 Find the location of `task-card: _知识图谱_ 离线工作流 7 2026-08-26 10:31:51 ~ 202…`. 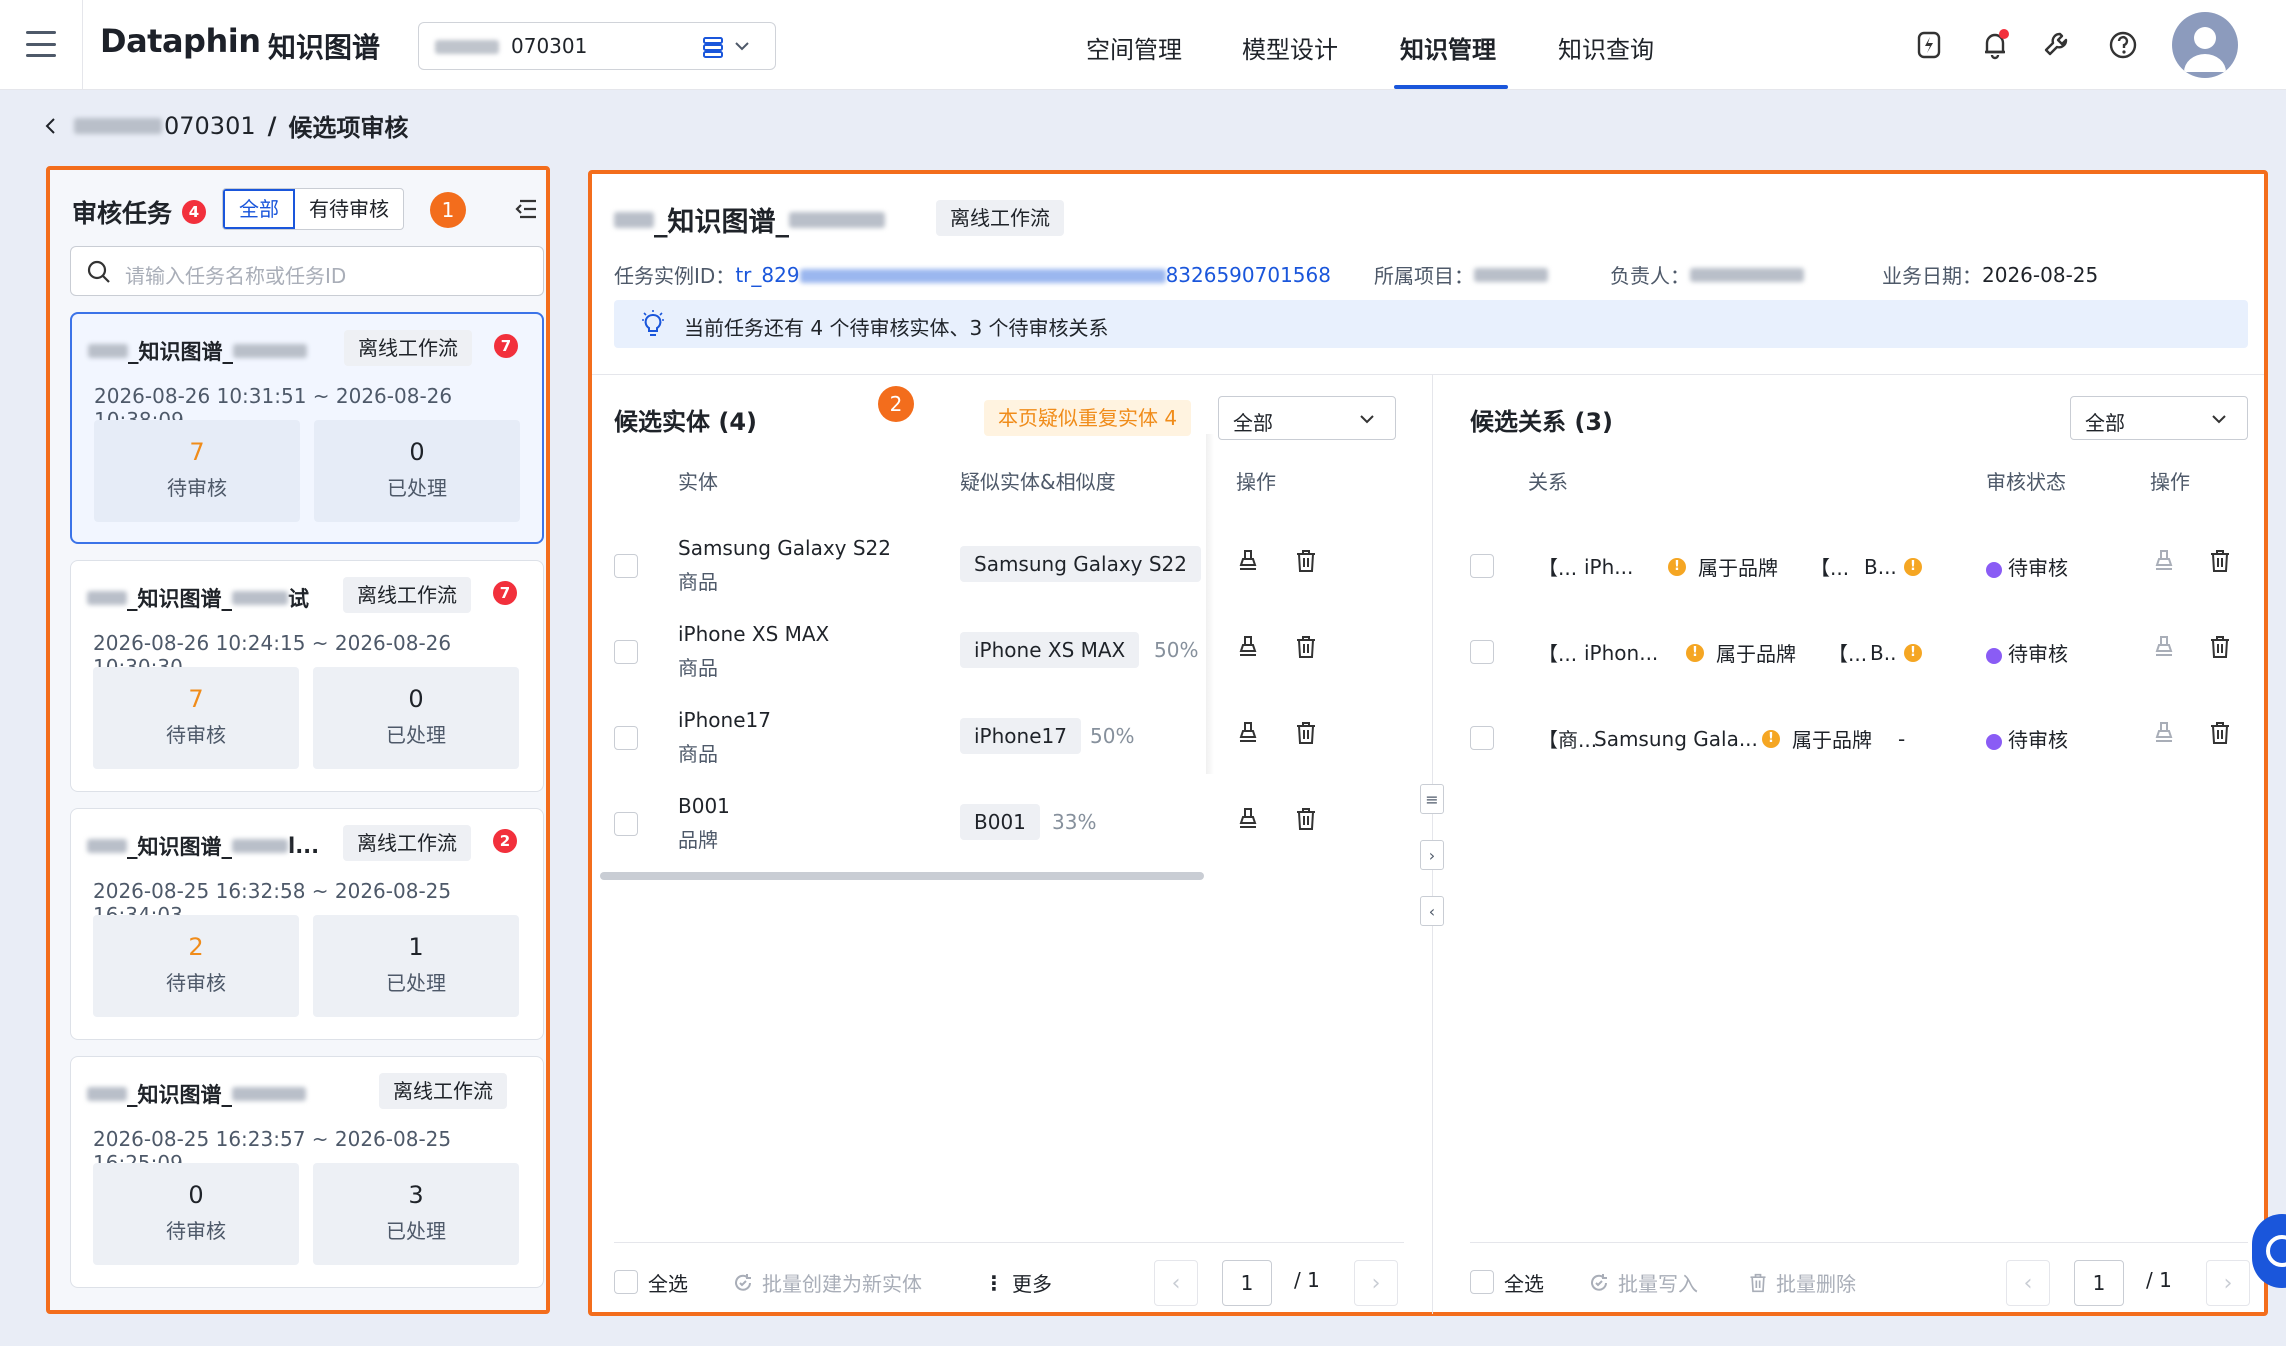

task-card: _知识图谱_ 离线工作流 7 2026-08-26 10:31:51 ~ 202… is located at coordinates (307, 428).